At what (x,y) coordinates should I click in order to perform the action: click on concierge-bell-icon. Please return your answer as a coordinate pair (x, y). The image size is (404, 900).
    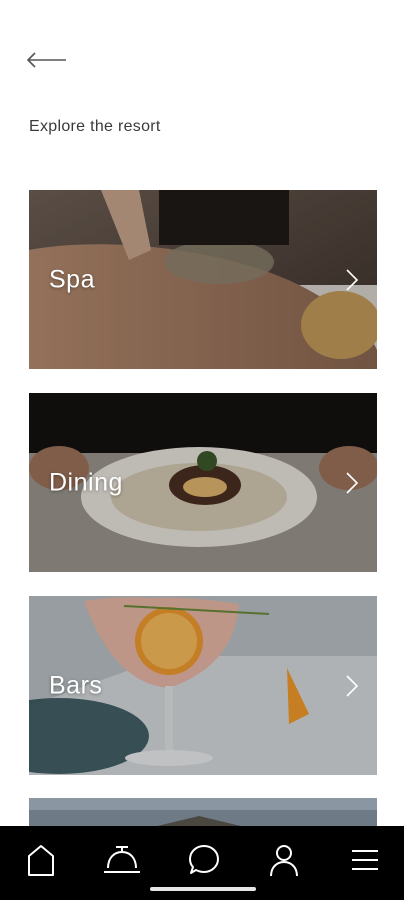
    Looking at the image, I should click on (122, 859).